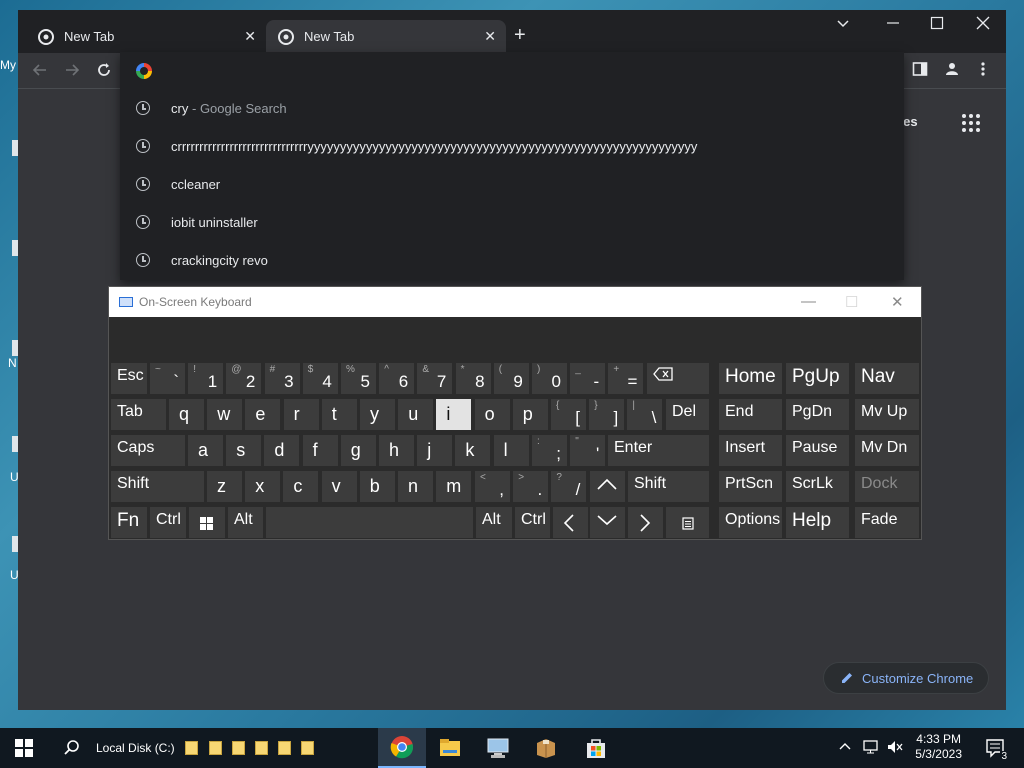  I want to click on key-num-0: ~ `, so click(167, 378).